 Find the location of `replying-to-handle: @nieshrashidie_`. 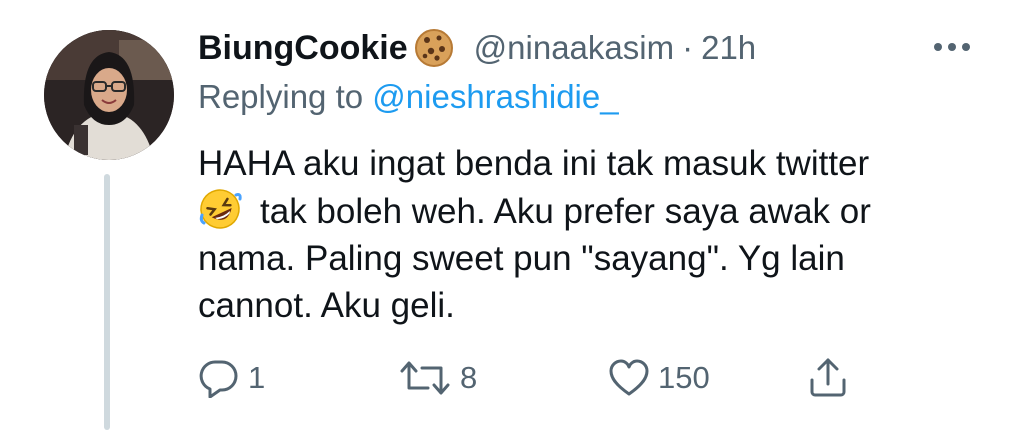

replying-to-handle: @nieshrashidie_ is located at coordinates (495, 96).